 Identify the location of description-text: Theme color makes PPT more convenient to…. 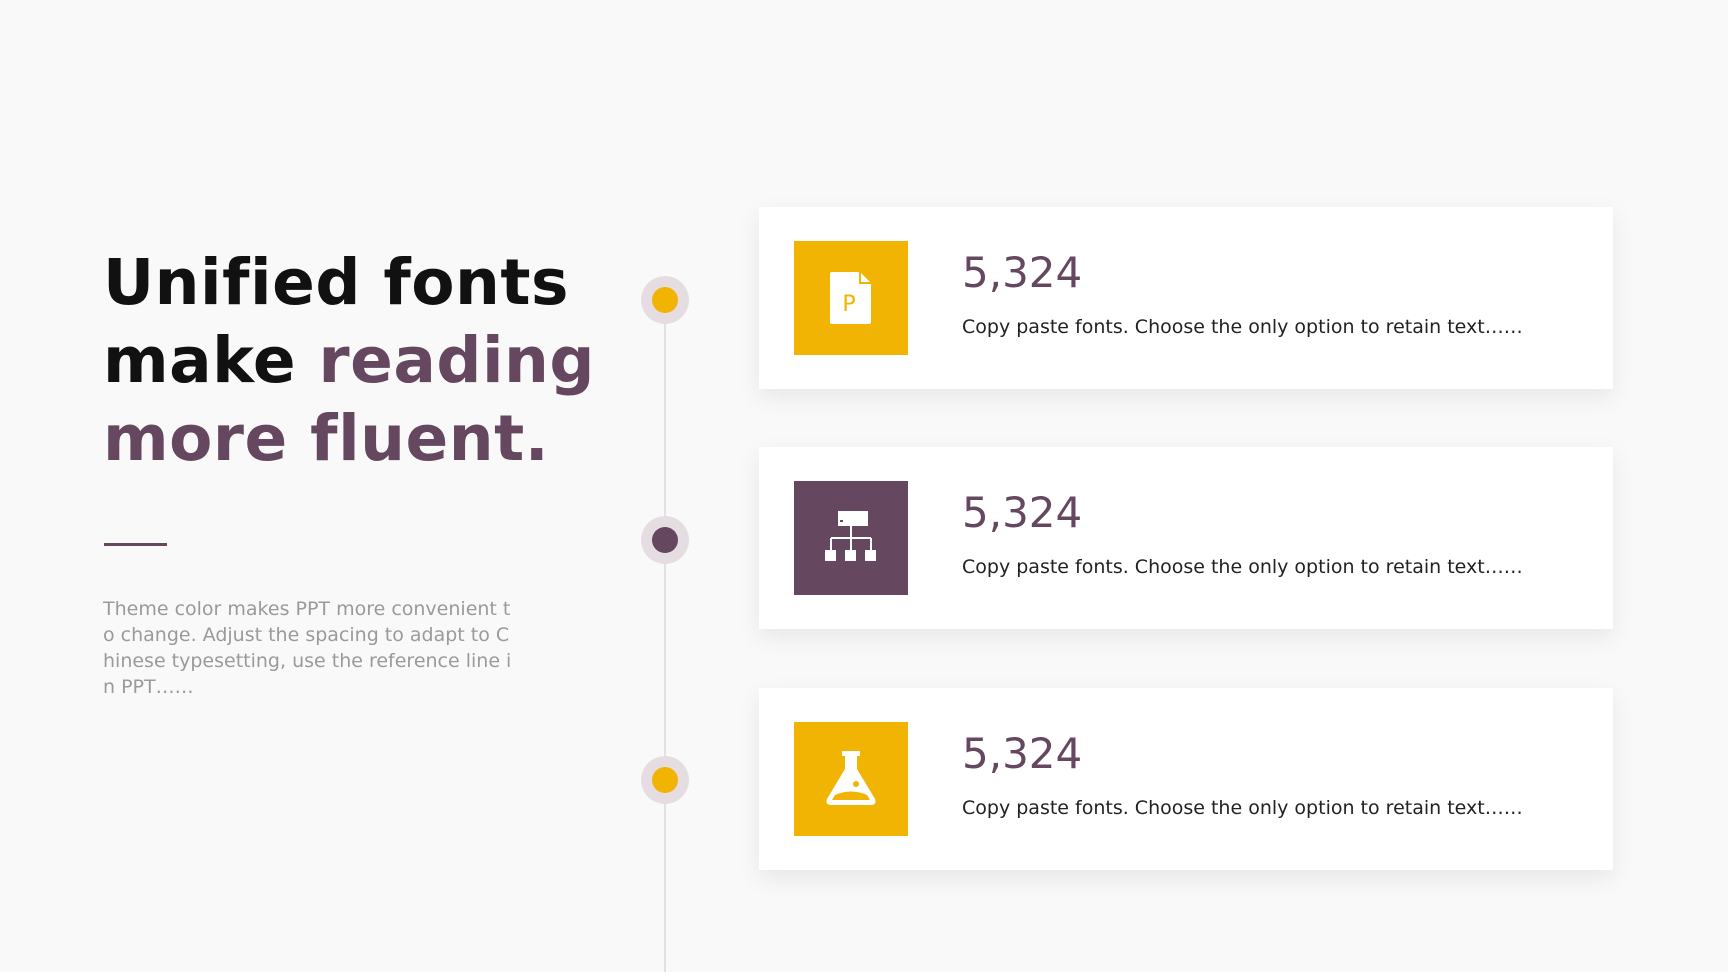
(307, 648).